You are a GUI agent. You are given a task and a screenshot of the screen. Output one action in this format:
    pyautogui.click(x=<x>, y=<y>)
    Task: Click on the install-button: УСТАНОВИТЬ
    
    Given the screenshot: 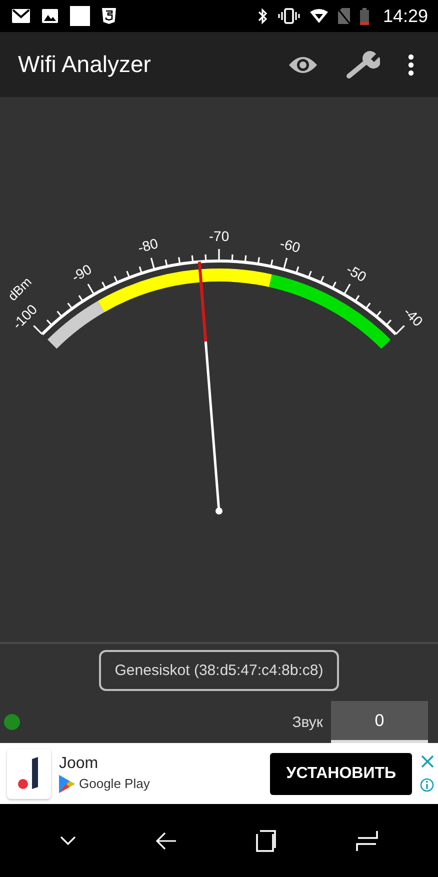 What is the action you would take?
    pyautogui.click(x=341, y=773)
    